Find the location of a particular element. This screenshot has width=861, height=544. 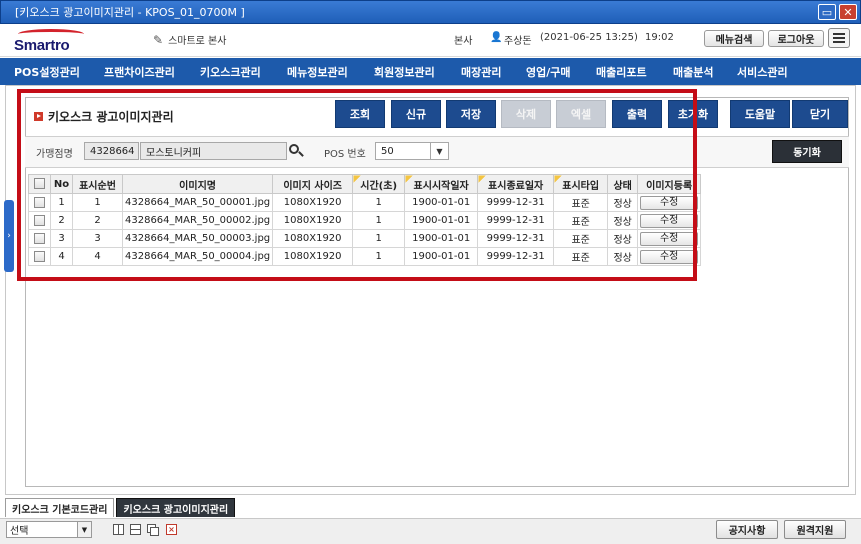

select-all-checkbox is located at coordinates (39, 184).